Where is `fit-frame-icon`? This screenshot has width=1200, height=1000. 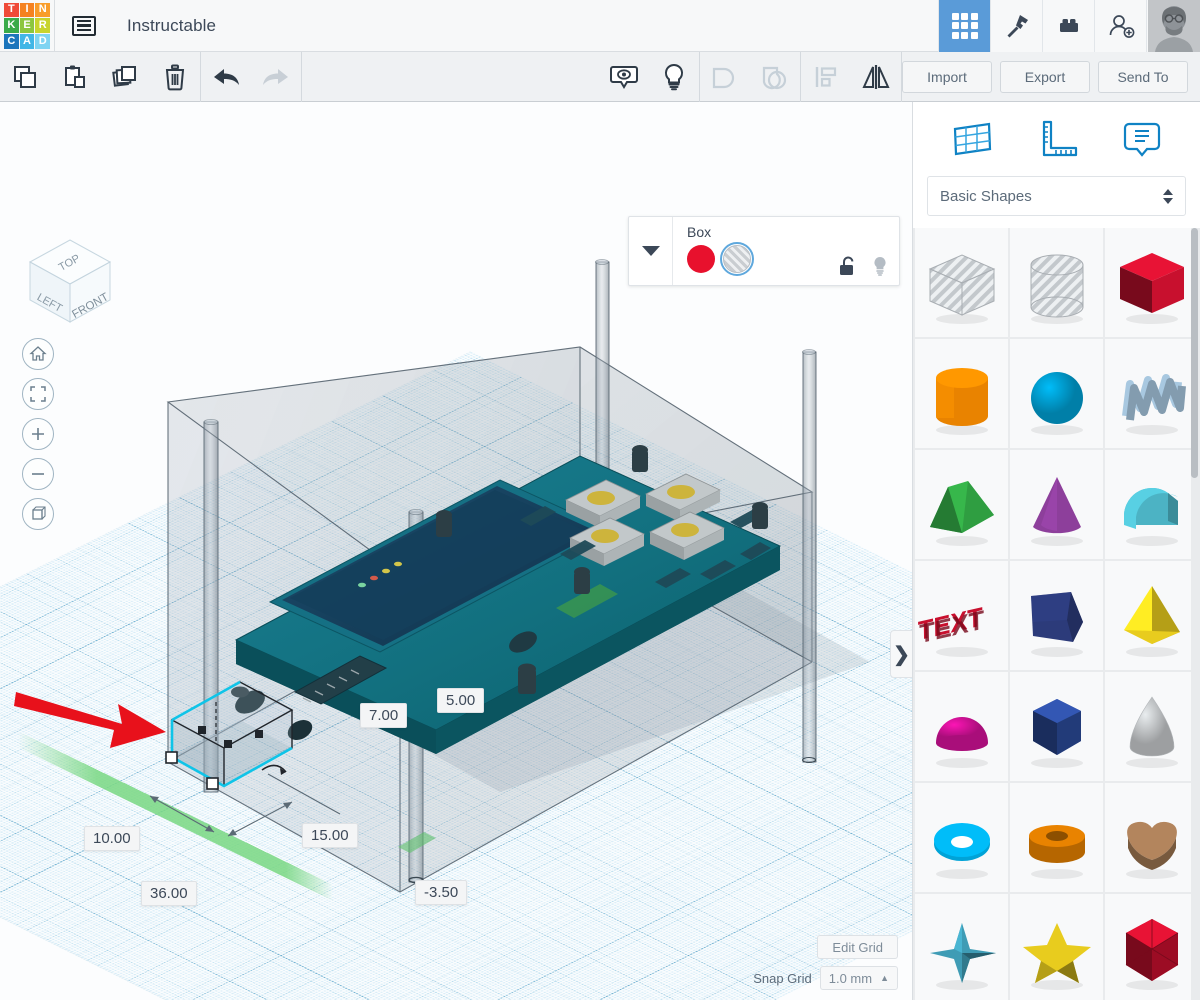 fit-frame-icon is located at coordinates (38, 394).